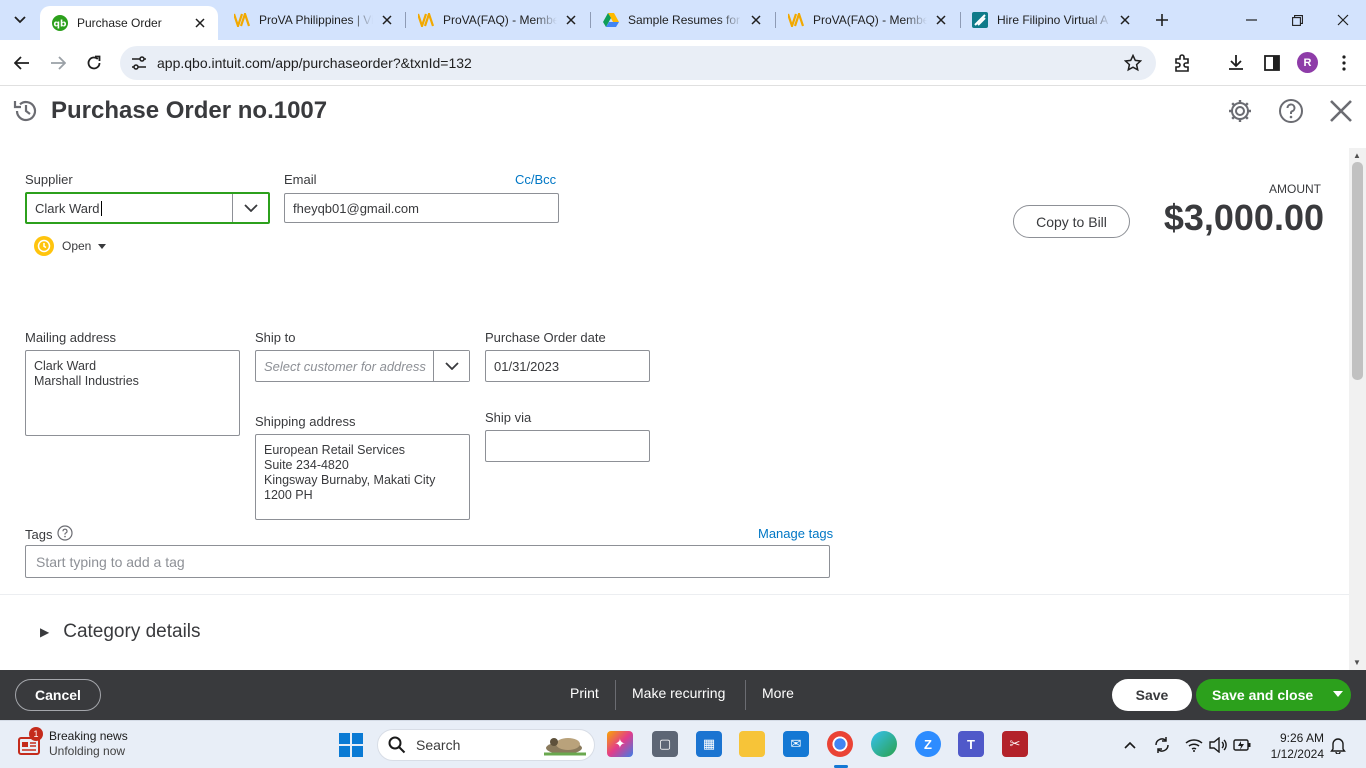  I want to click on email-label: Email, so click(300, 179).